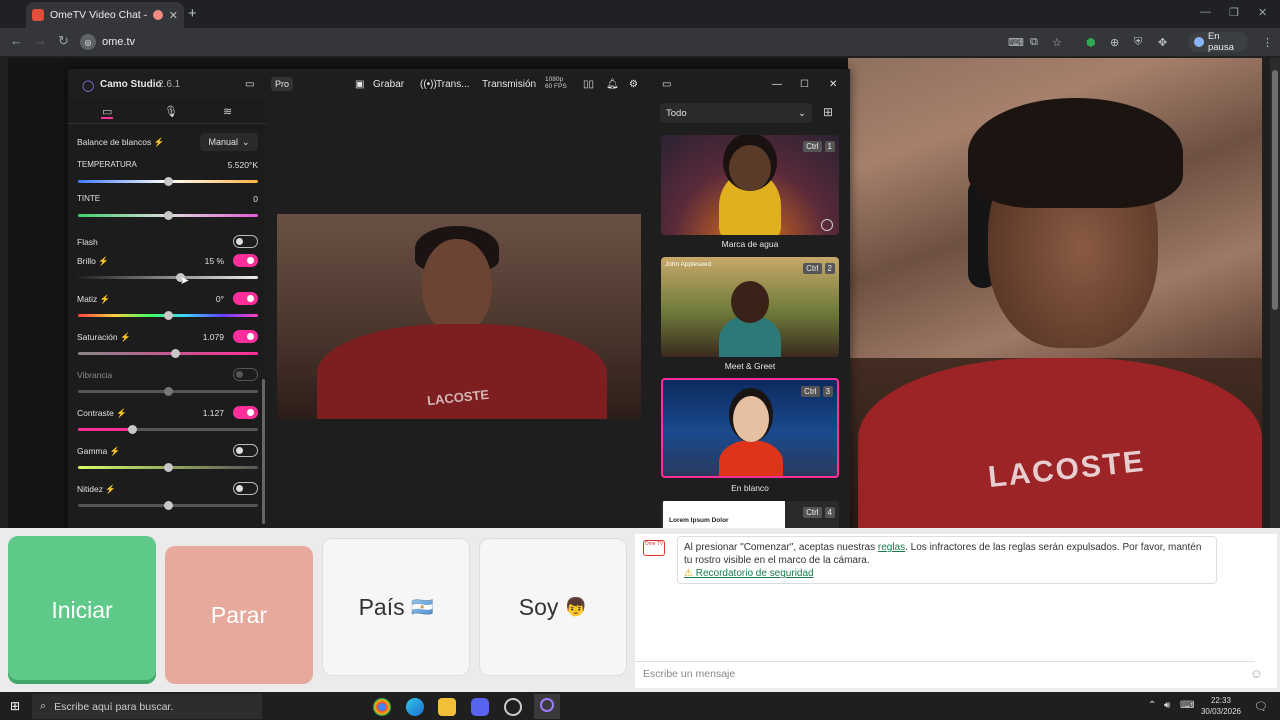 This screenshot has width=1280, height=720. I want to click on volume-icon: 🔊︎, so click(1167, 705).